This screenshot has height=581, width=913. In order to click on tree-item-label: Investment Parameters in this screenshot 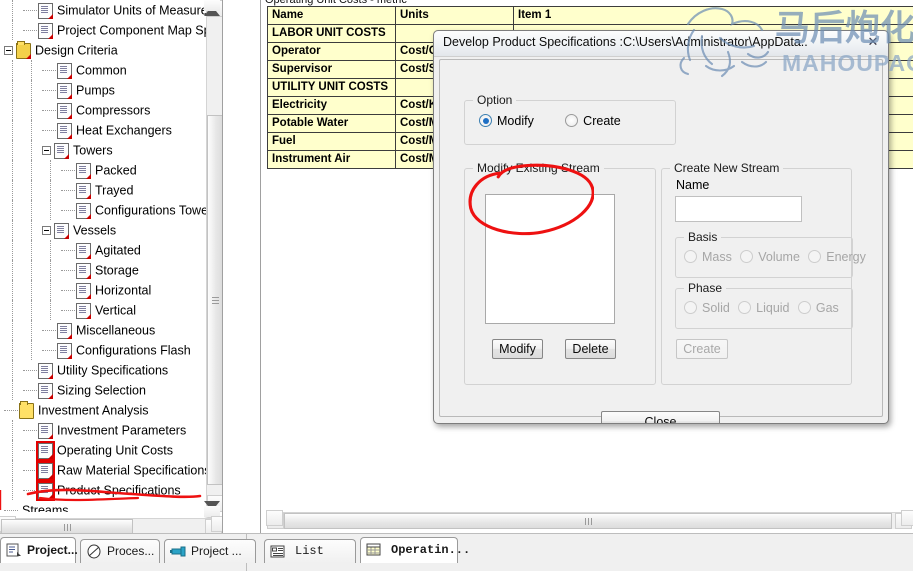, I will do `click(122, 430)`.